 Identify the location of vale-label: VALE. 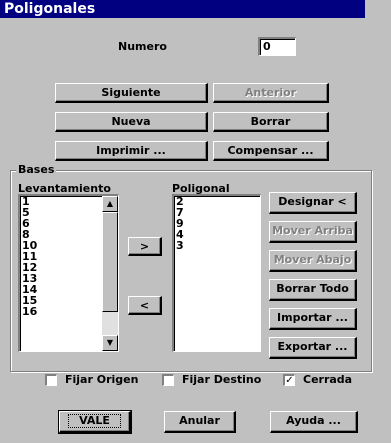
(94, 421).